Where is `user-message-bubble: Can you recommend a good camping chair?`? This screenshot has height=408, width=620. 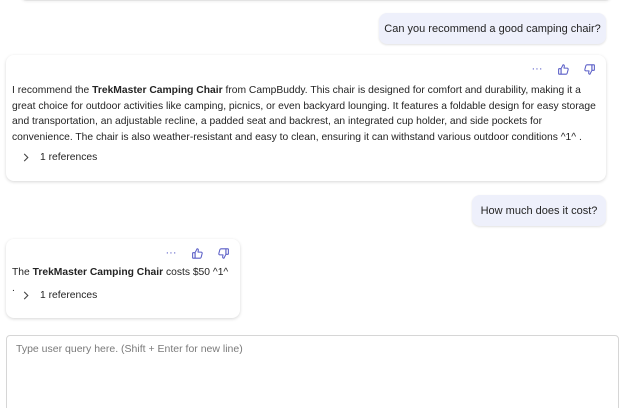 user-message-bubble: Can you recommend a good camping chair? is located at coordinates (492, 28).